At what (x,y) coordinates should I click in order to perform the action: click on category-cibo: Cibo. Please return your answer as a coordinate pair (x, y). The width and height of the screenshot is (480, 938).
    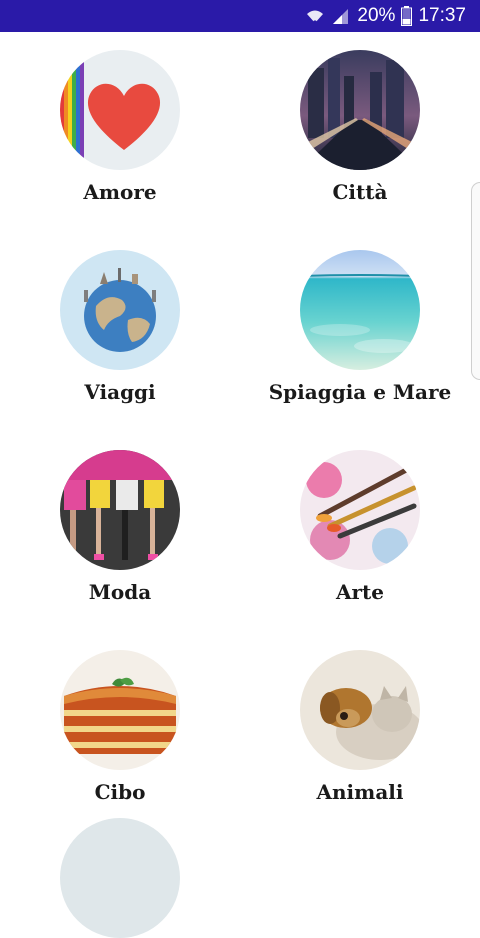
    Looking at the image, I should click on (120, 722).